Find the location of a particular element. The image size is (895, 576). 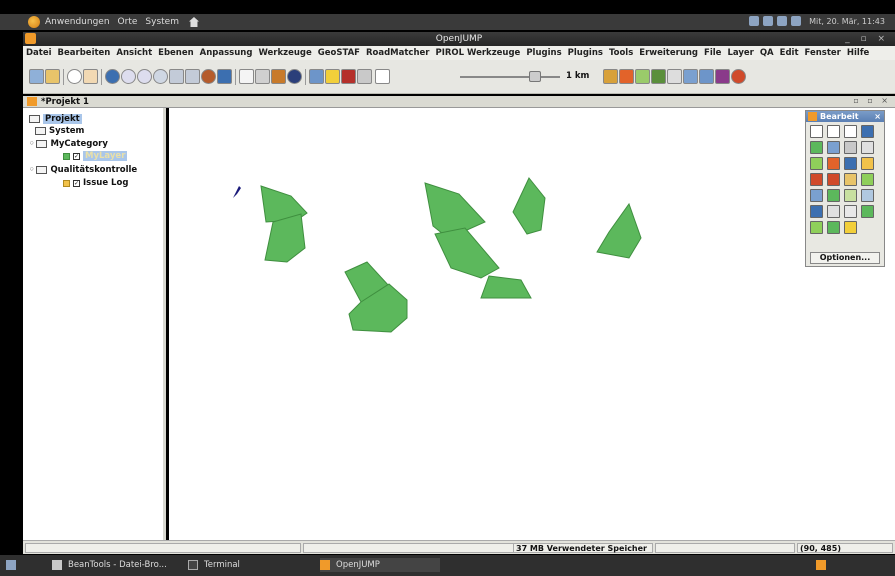

tree-node-mylayer: ✓ MyLayer is located at coordinates (95, 156).